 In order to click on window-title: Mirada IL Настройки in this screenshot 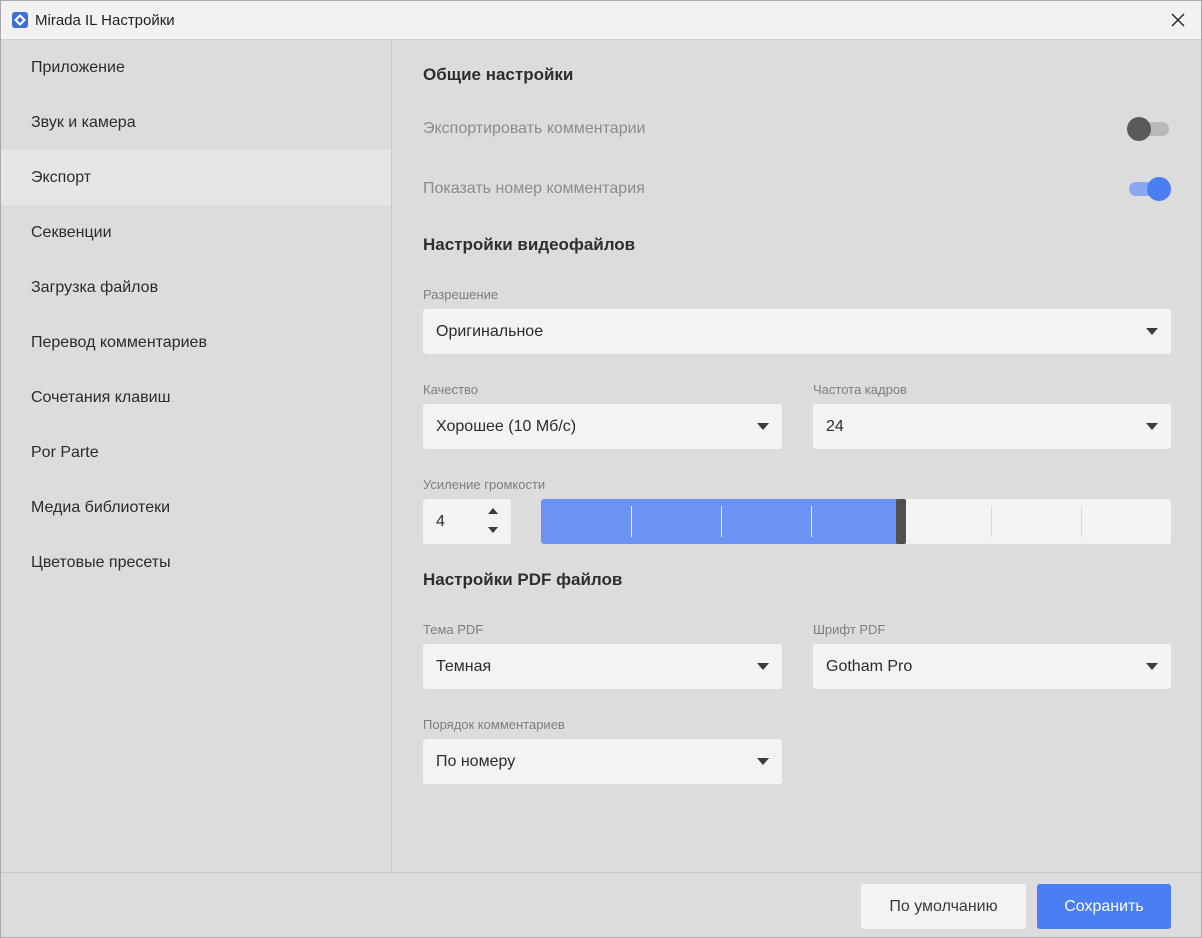, I will do `click(105, 20)`.